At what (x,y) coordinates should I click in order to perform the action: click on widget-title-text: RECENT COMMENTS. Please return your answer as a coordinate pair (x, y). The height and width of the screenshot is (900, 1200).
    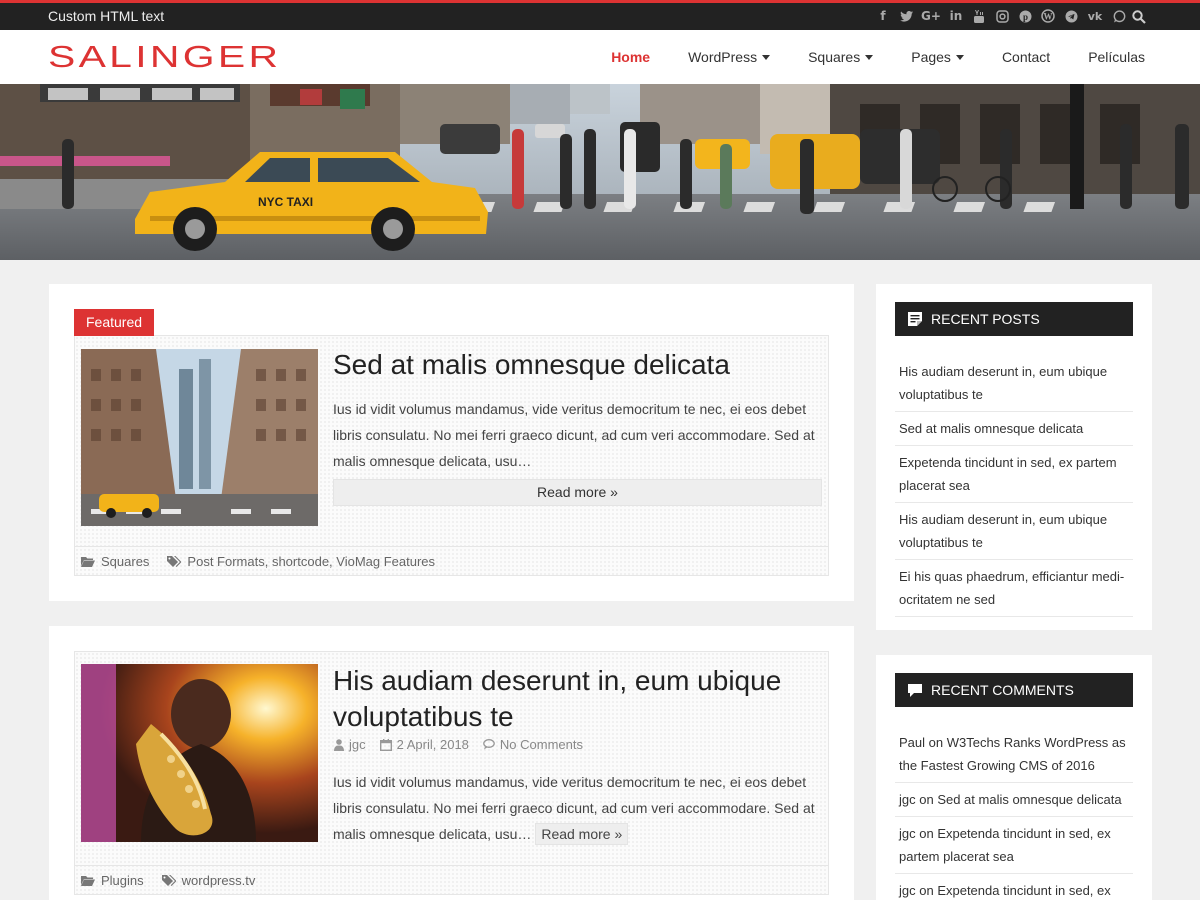
    Looking at the image, I should click on (1002, 690).